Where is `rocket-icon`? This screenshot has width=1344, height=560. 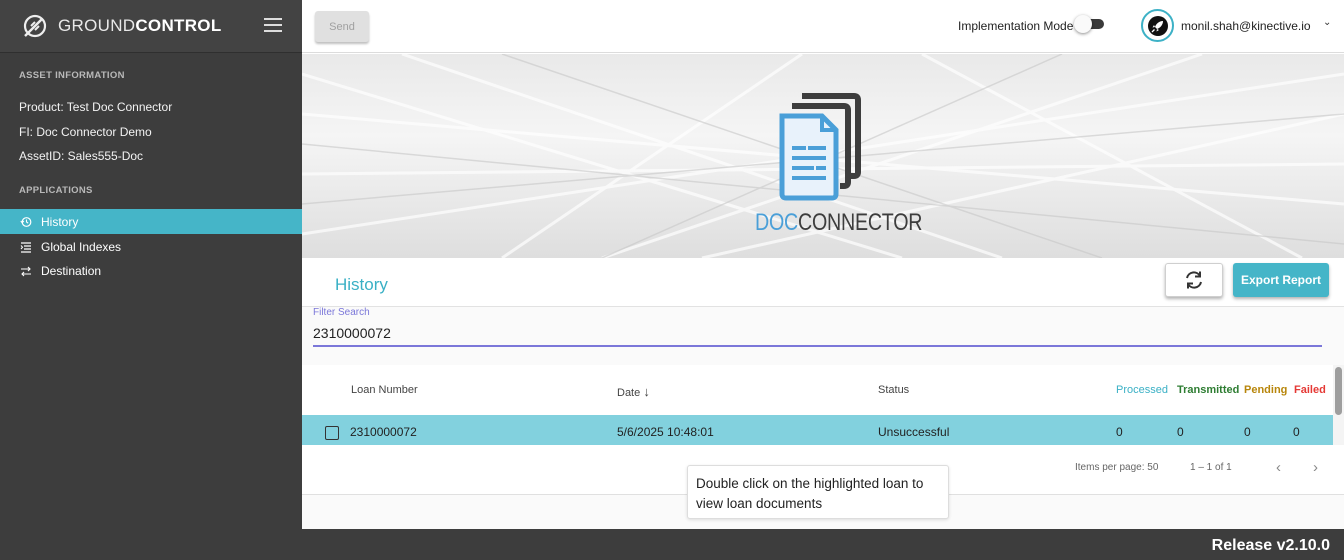 rocket-icon is located at coordinates (1157, 25).